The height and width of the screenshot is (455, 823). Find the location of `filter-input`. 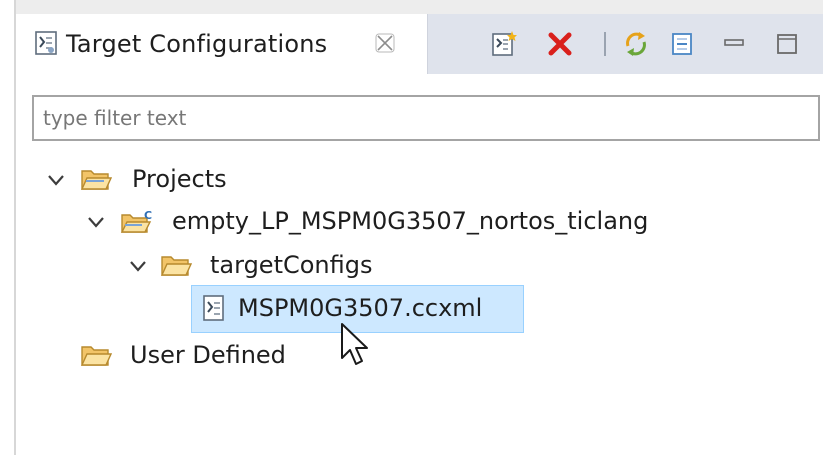

filter-input is located at coordinates (426, 118).